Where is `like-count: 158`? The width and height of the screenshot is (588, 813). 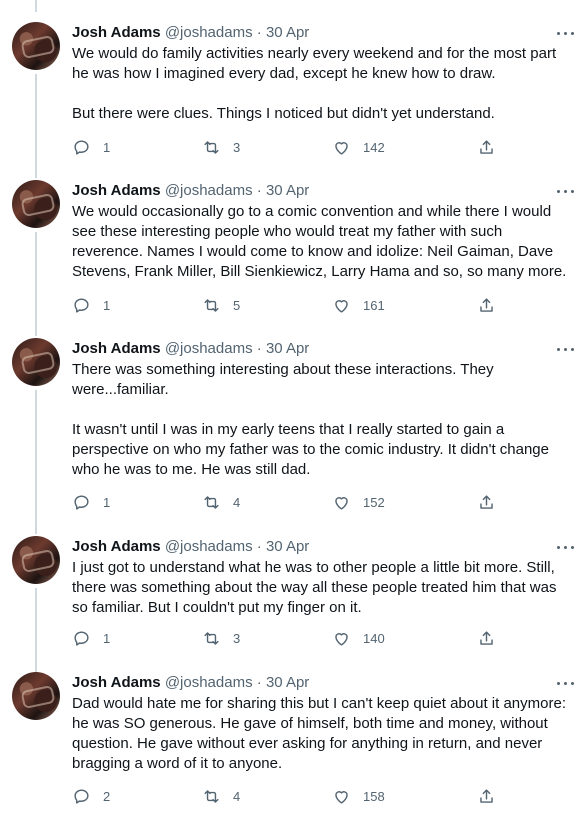 like-count: 158 is located at coordinates (374, 796).